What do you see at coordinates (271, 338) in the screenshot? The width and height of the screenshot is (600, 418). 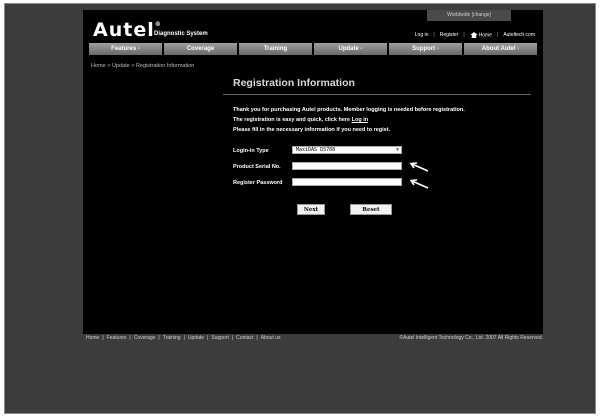 I see `footer-link-about-us: About us` at bounding box center [271, 338].